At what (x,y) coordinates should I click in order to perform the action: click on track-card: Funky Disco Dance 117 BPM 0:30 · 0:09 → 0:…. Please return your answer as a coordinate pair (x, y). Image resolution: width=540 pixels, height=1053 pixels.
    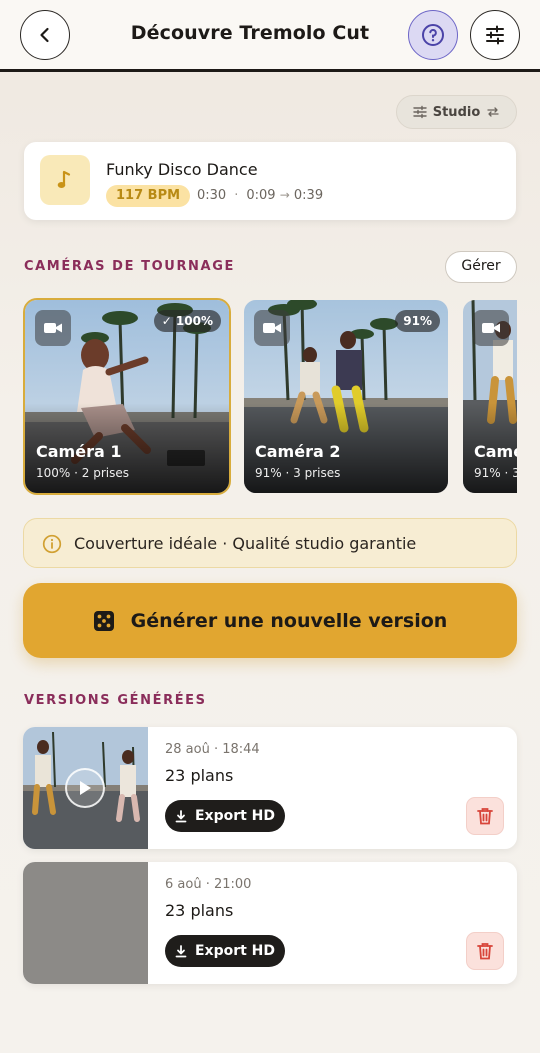
    Looking at the image, I should click on (270, 181).